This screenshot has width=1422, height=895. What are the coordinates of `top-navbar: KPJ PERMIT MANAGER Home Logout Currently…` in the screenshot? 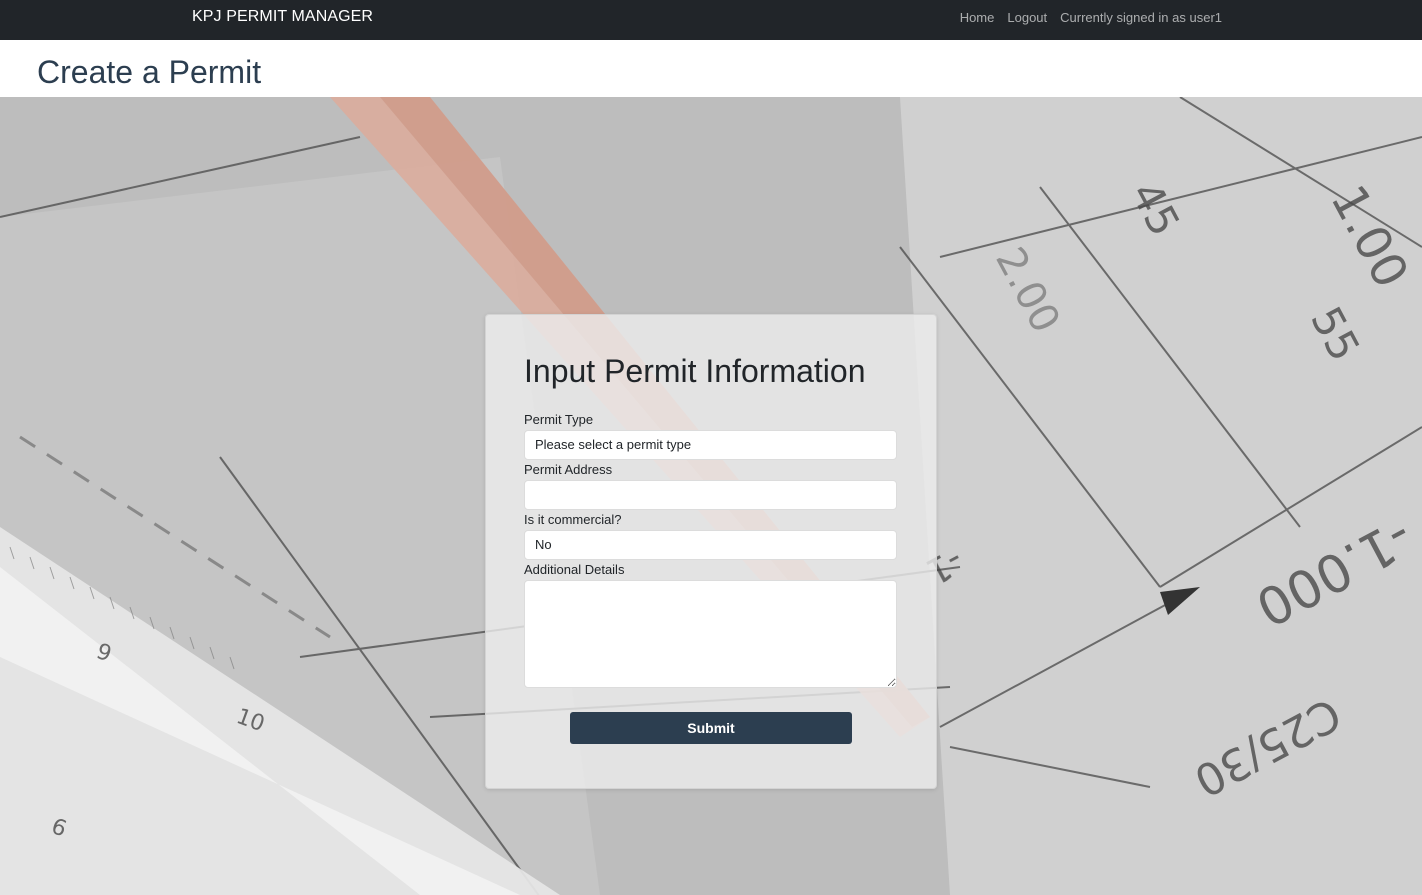 It's located at (711, 20).